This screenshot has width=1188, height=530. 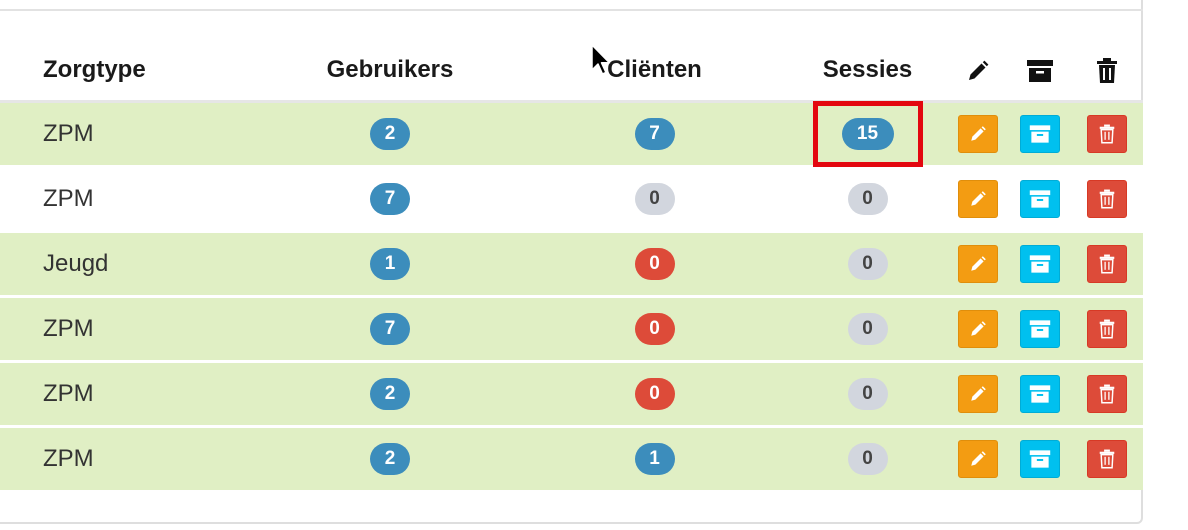 What do you see at coordinates (571, 393) in the screenshot?
I see `table-row: ZPM 2 0 0` at bounding box center [571, 393].